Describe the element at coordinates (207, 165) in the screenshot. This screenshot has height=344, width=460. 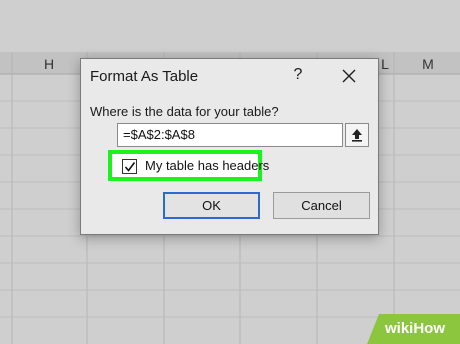
I see `headers-checkbox-label: My table has headers` at that location.